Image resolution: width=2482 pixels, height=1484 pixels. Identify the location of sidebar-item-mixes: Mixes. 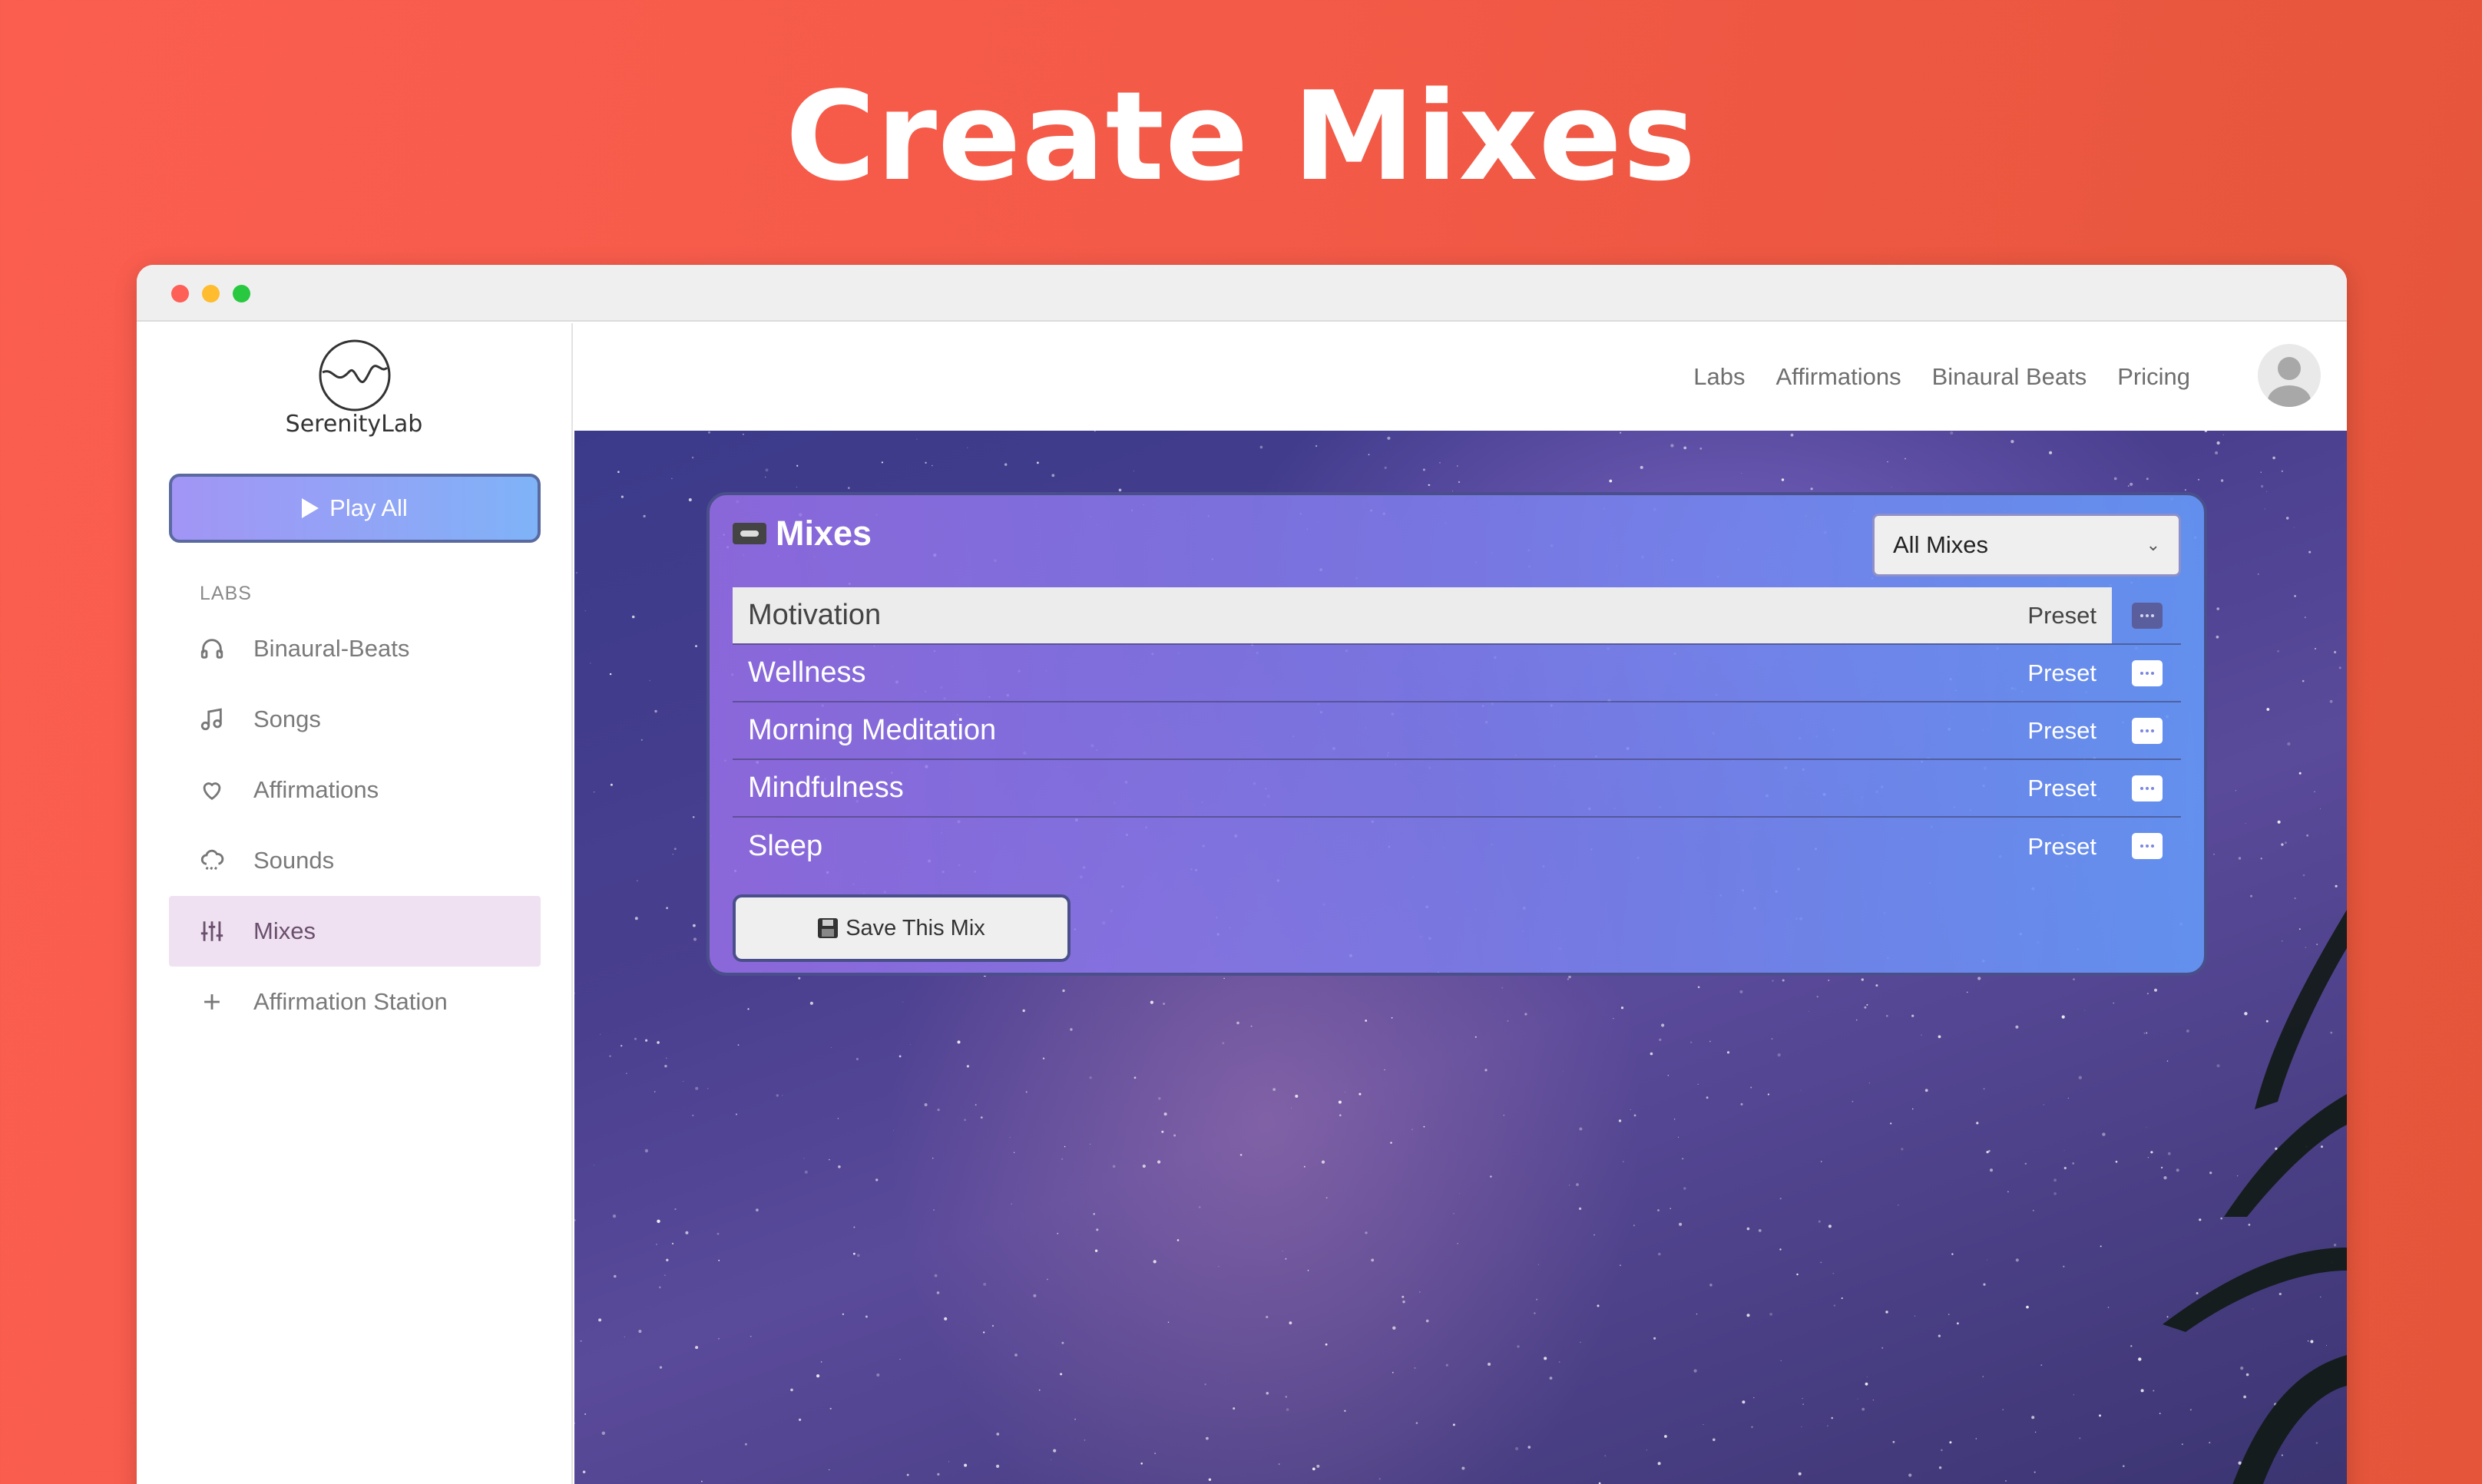
(355, 931).